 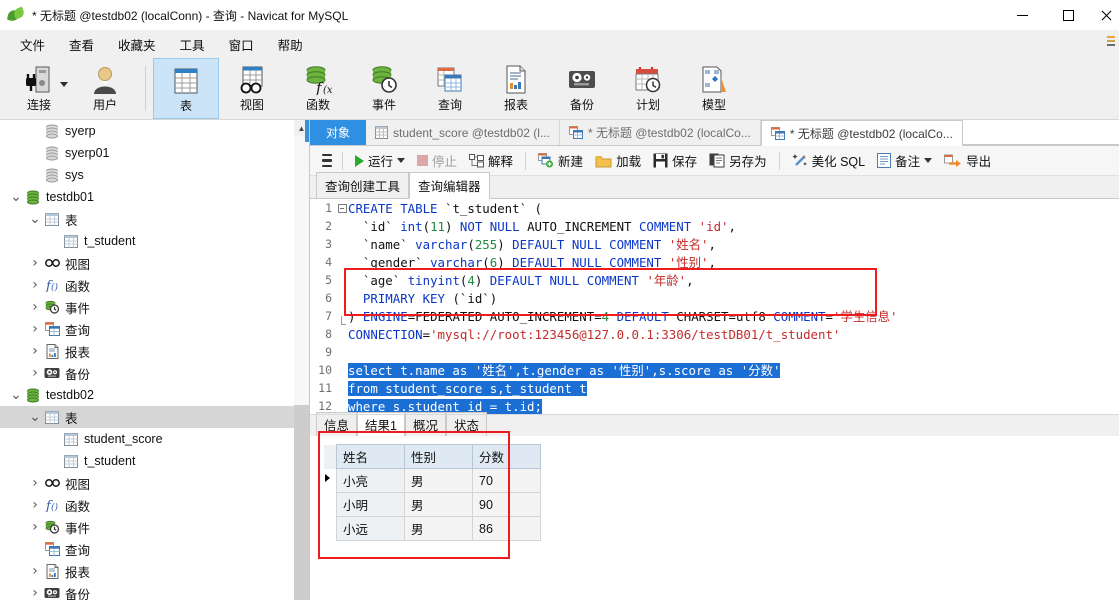 I want to click on table-row: 小远男 86, so click(x=432, y=528).